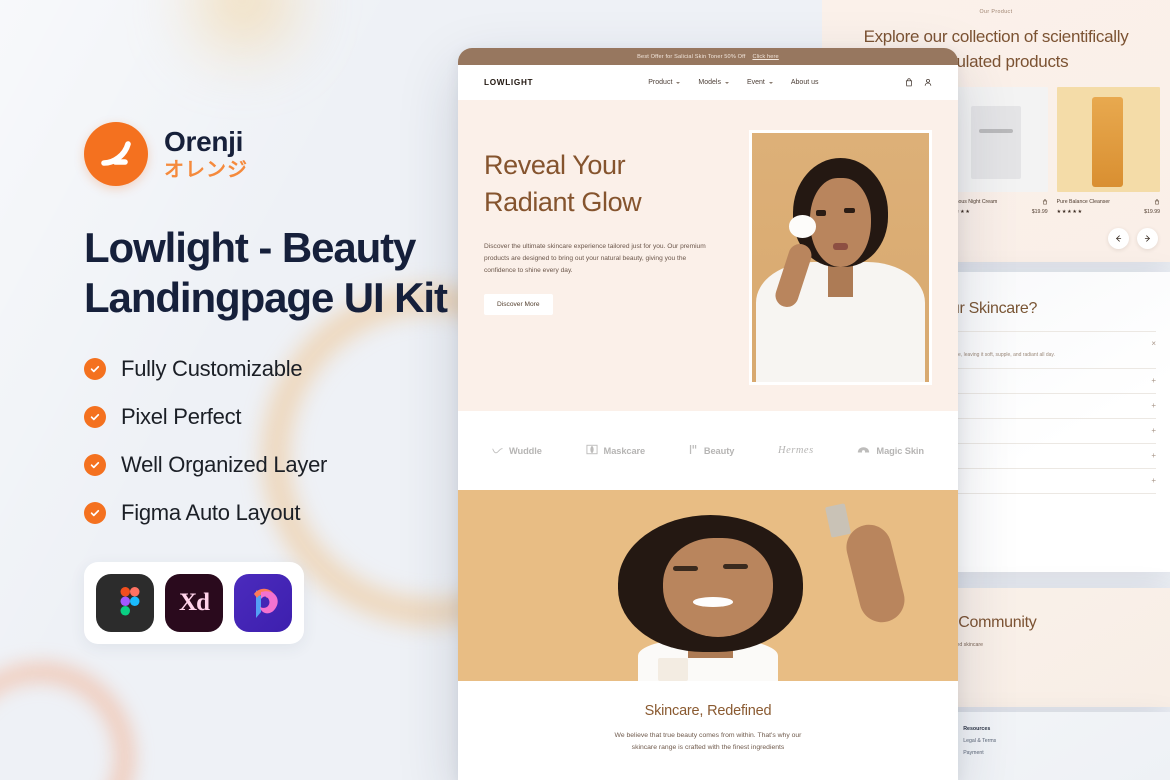 The height and width of the screenshot is (780, 1170). I want to click on product-name: Pure Balance Cleanser, so click(1083, 201).